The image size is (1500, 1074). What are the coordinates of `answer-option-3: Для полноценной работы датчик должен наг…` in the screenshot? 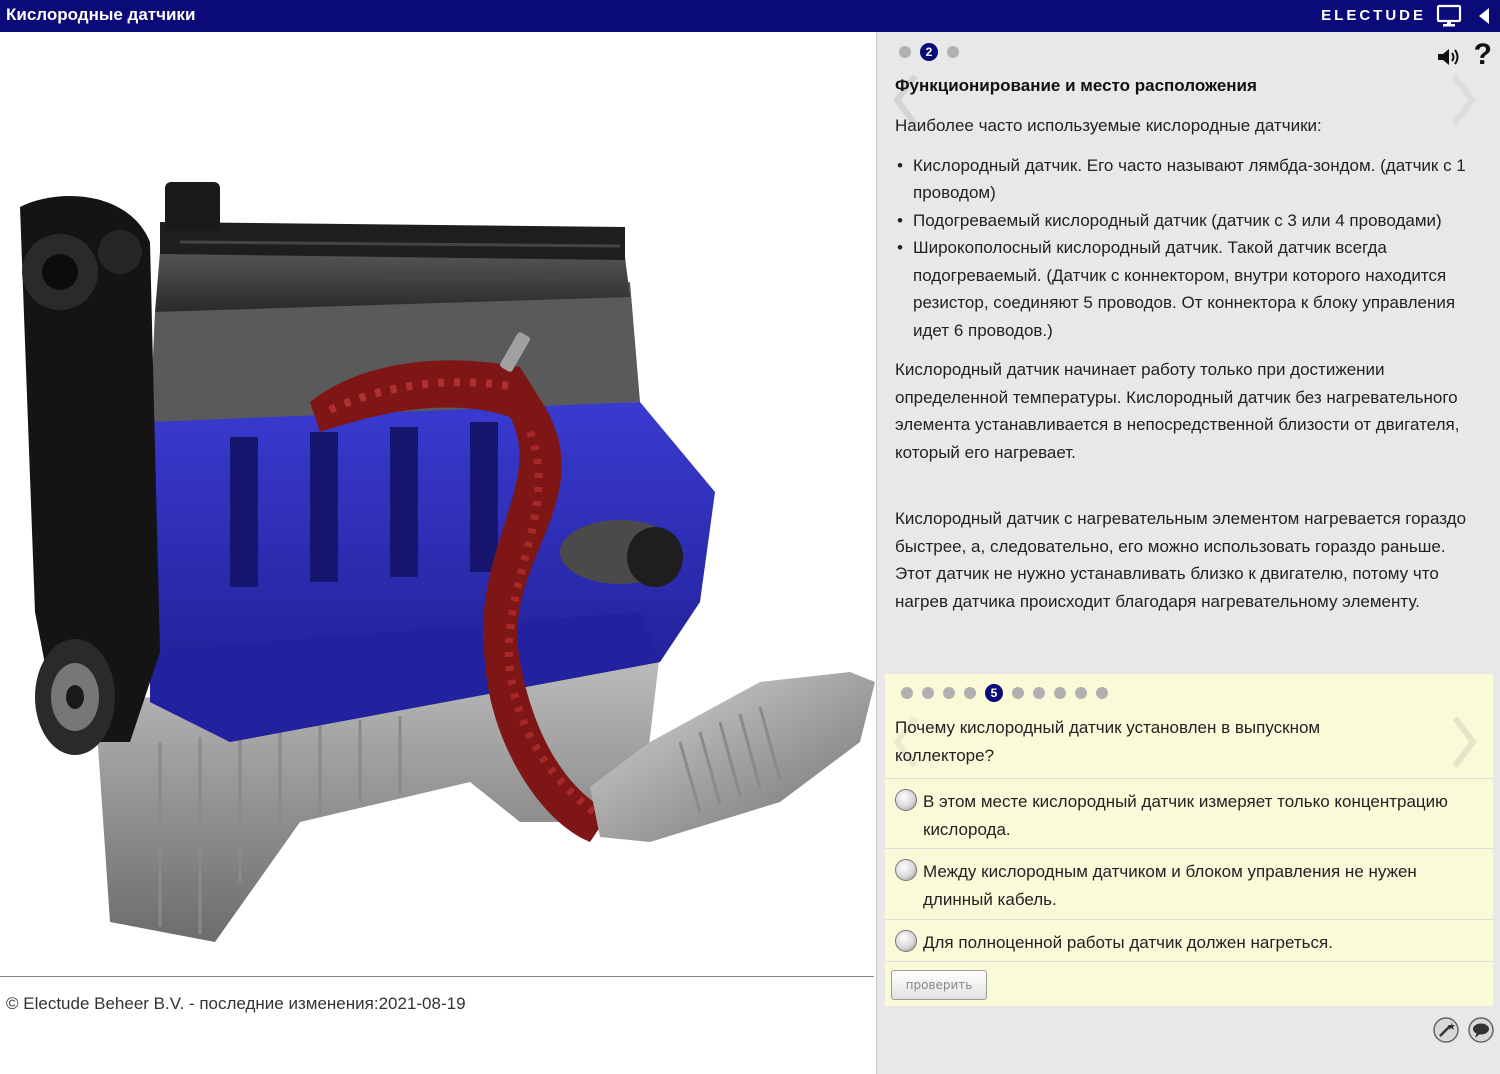 It's located at (1189, 940).